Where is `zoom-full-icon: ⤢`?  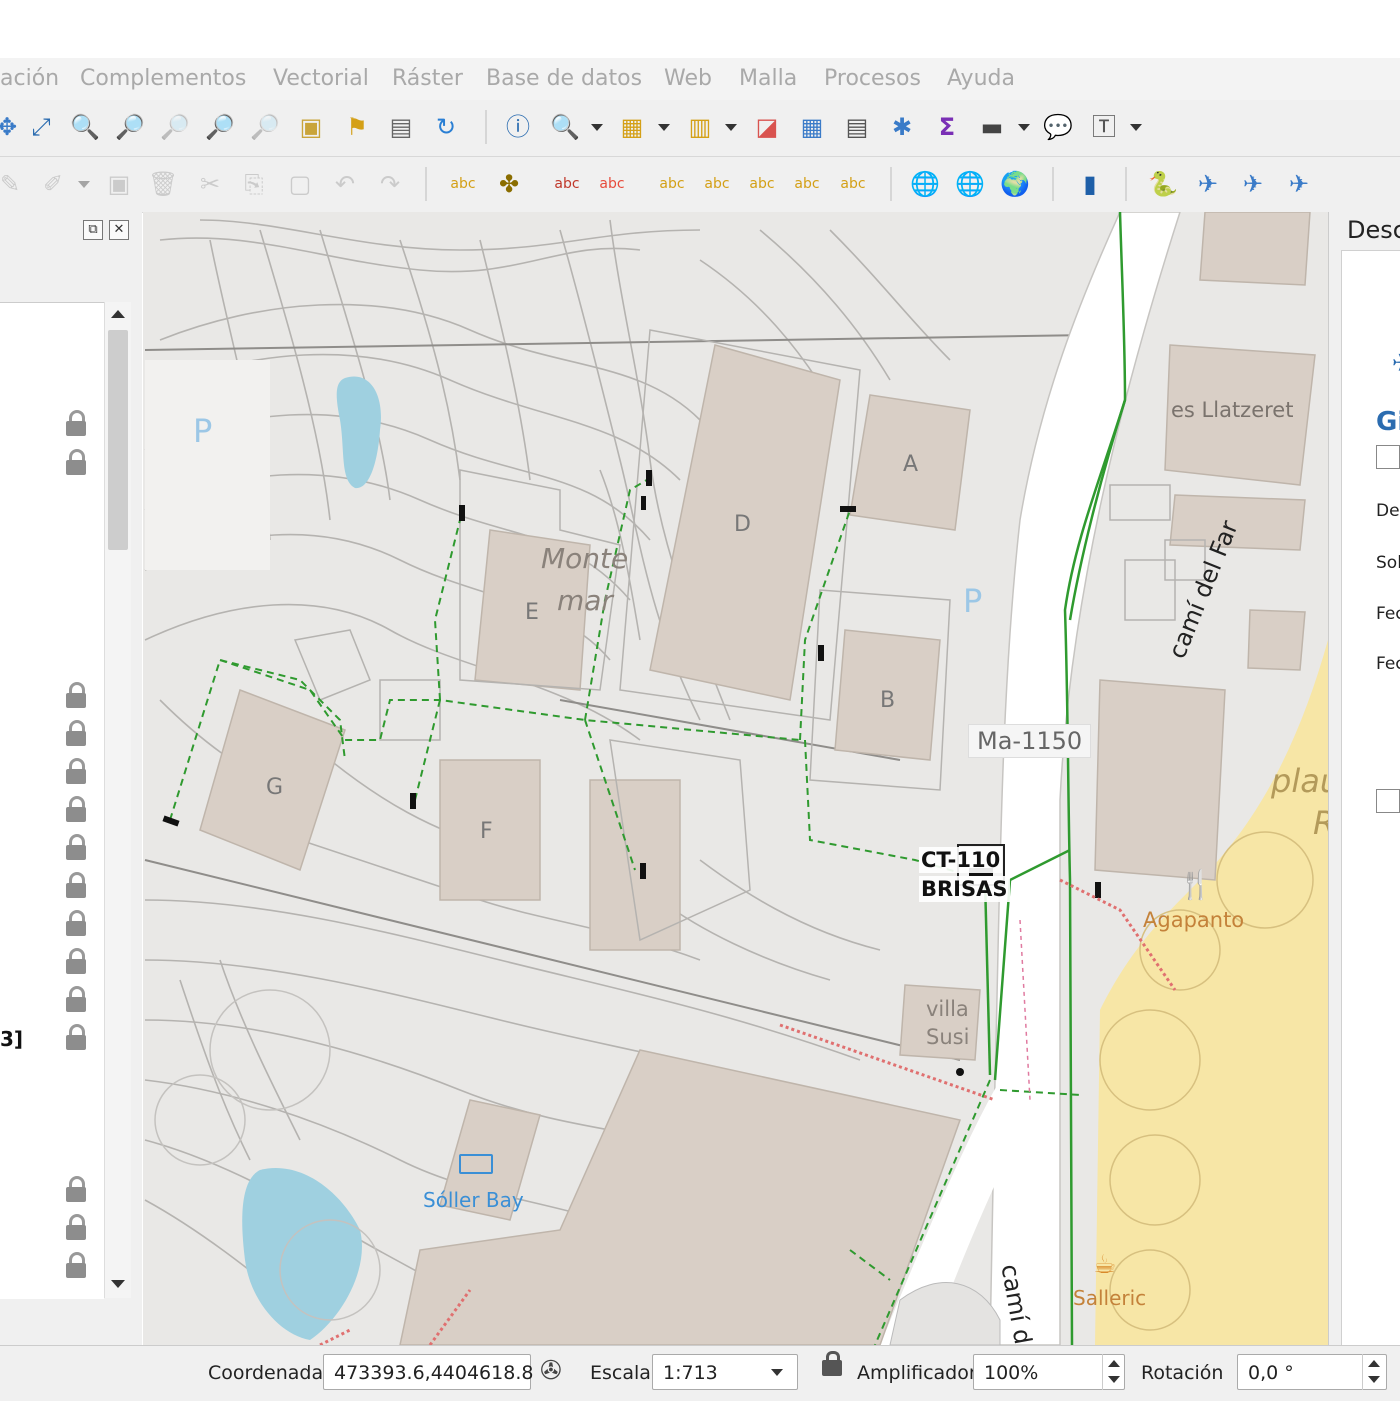
zoom-full-icon: ⤢ is located at coordinates (41, 127).